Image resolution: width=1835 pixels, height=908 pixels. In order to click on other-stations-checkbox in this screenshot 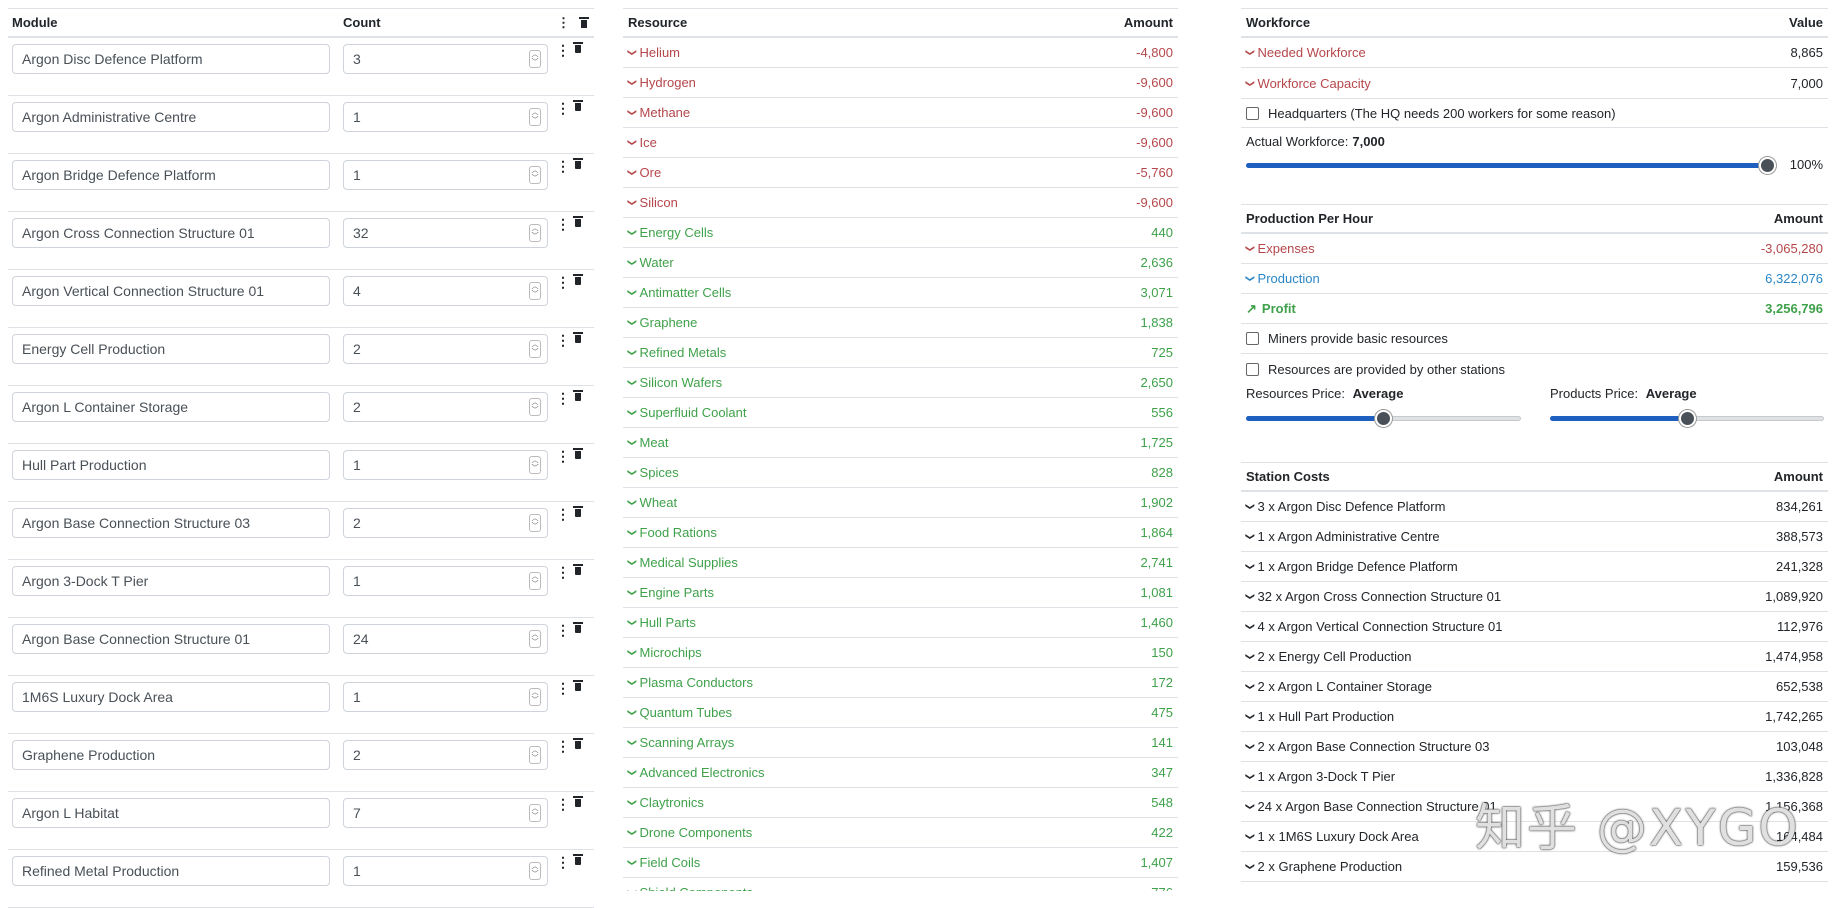, I will do `click(1252, 369)`.